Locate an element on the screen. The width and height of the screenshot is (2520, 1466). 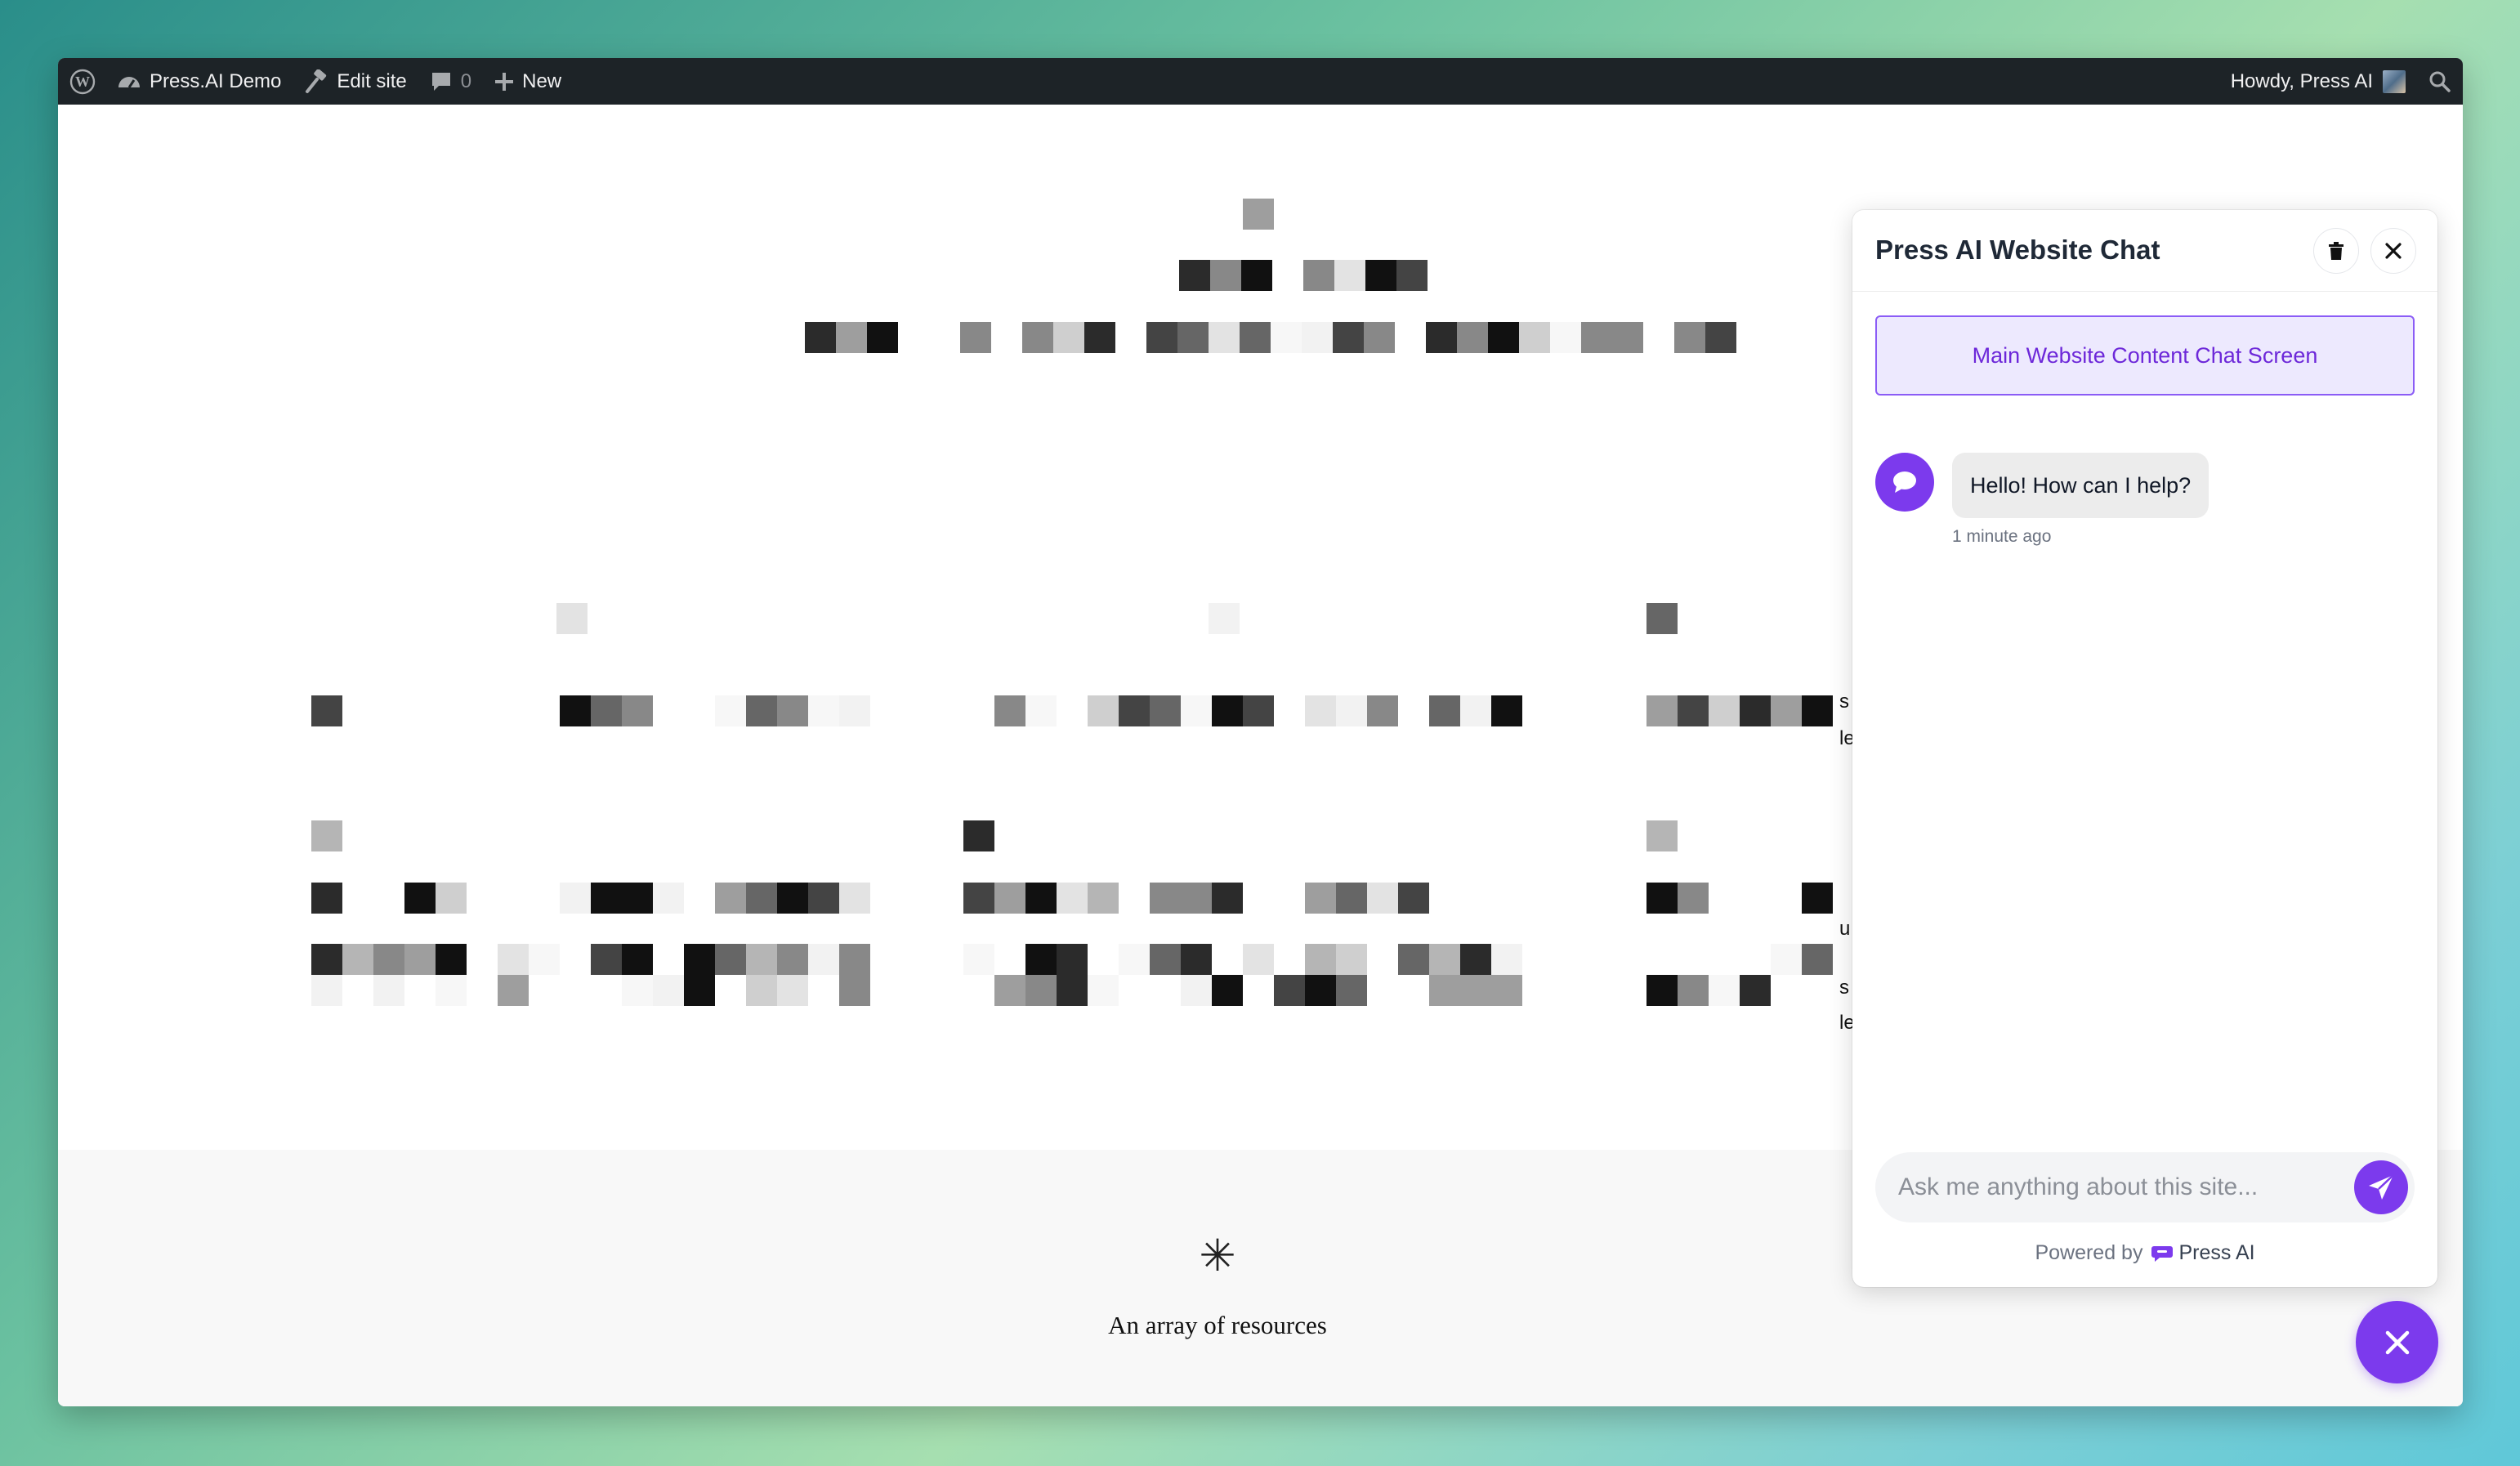
admin-search-button is located at coordinates (2440, 81).